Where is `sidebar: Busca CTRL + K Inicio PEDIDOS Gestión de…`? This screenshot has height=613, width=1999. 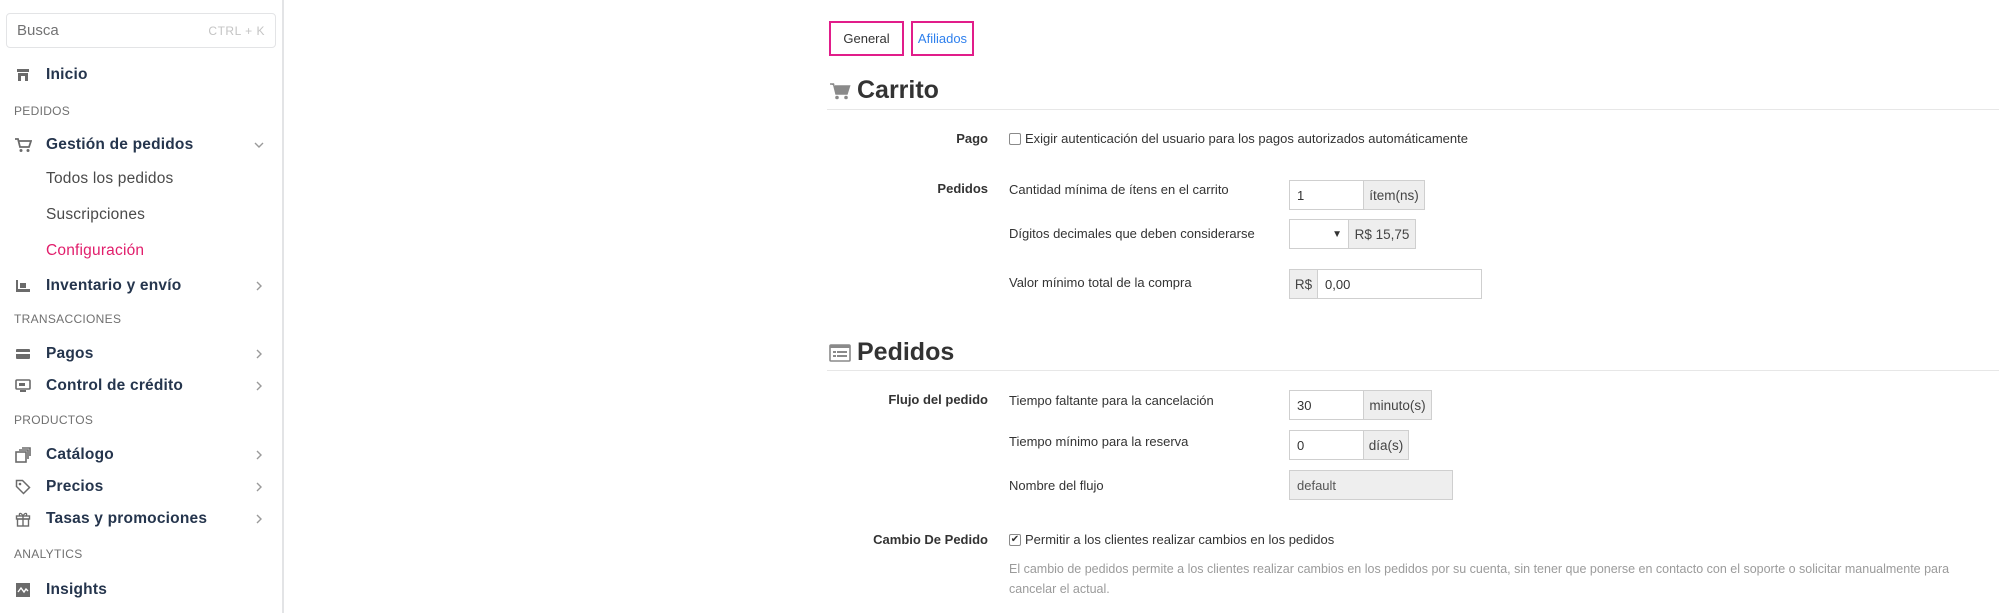
sidebar: Busca CTRL + K Inicio PEDIDOS Gestión de… is located at coordinates (142, 306).